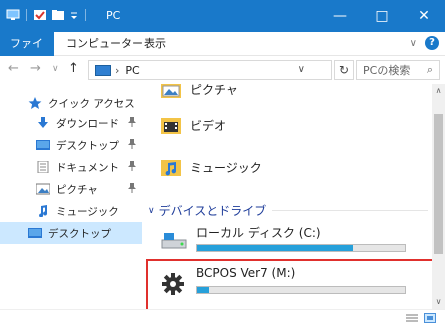 The width and height of the screenshot is (445, 325). What do you see at coordinates (174, 241) in the screenshot?
I see `local-disk-icon` at bounding box center [174, 241].